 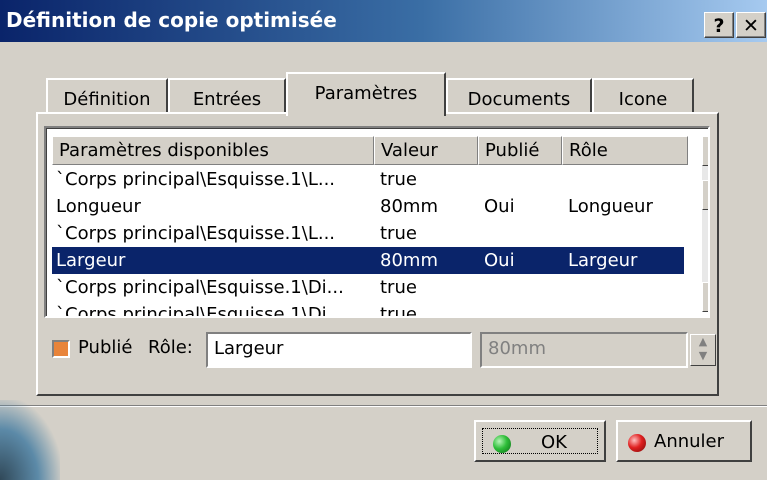 What do you see at coordinates (61, 349) in the screenshot?
I see `publie-checkbox` at bounding box center [61, 349].